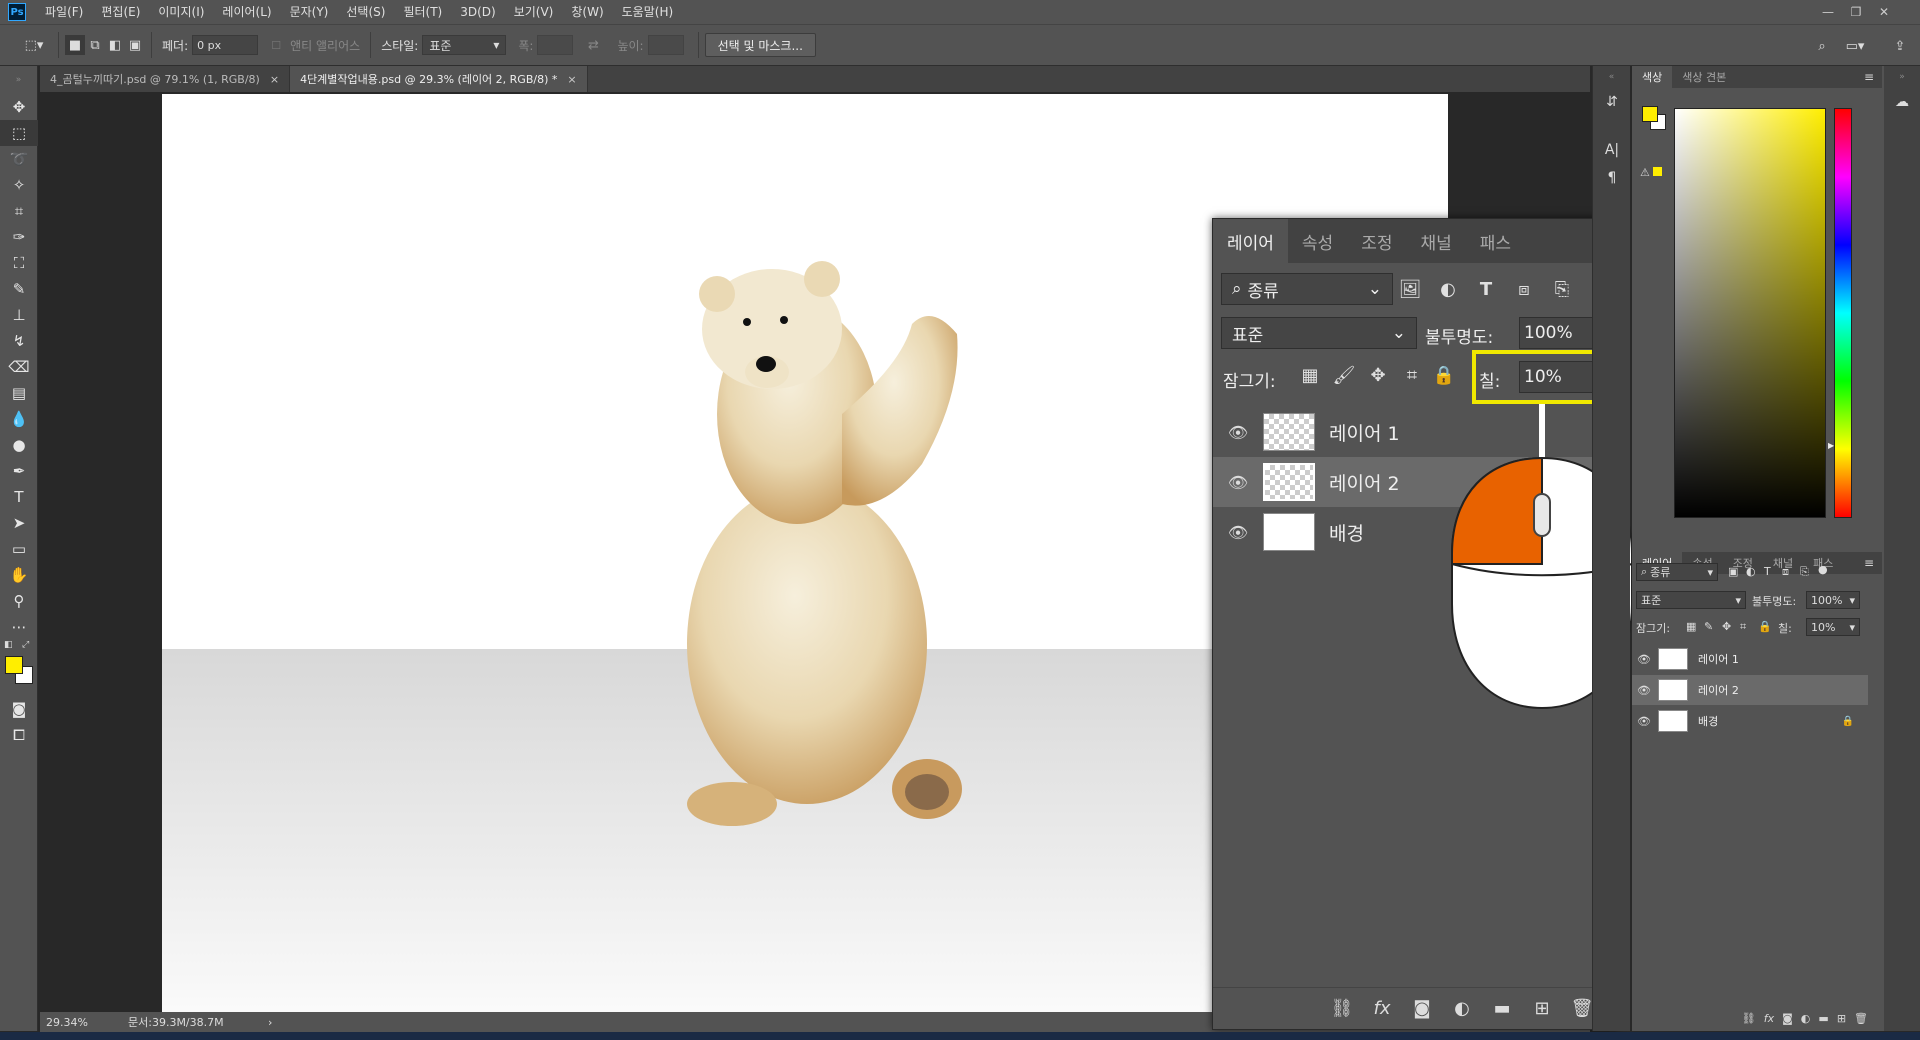  I want to click on lock-paint-icon: ✎, so click(1708, 626).